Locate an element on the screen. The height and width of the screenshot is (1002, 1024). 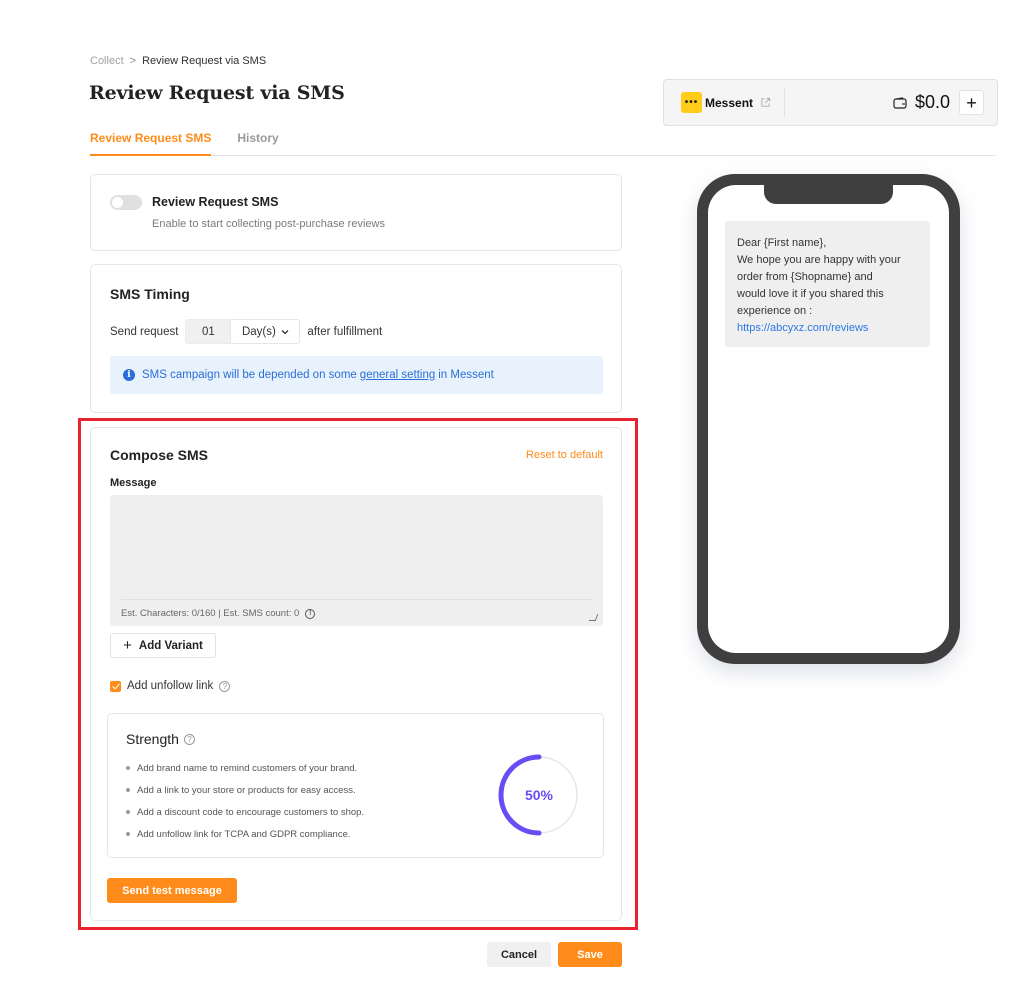
unfollow-link-option: Add unfollow link ? is located at coordinates (170, 686).